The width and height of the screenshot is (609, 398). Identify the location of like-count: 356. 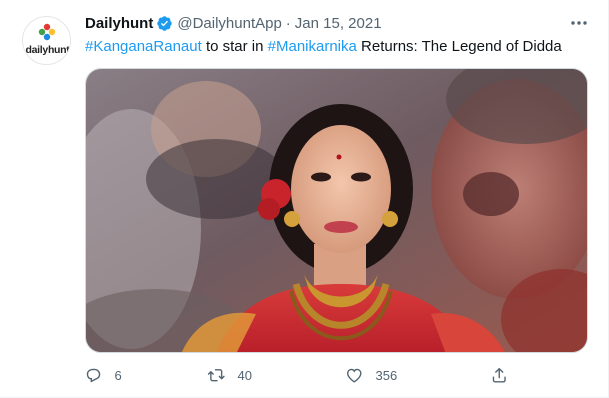
(386, 375).